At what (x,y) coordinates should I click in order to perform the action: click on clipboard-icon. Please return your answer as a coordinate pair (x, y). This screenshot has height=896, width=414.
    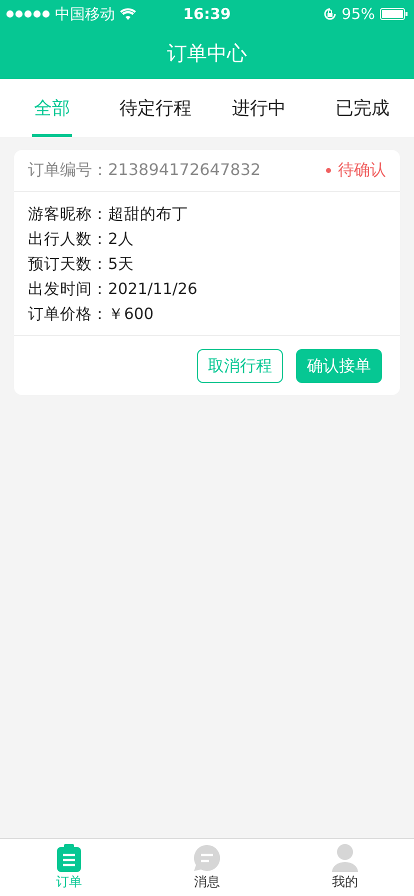
    Looking at the image, I should click on (69, 858).